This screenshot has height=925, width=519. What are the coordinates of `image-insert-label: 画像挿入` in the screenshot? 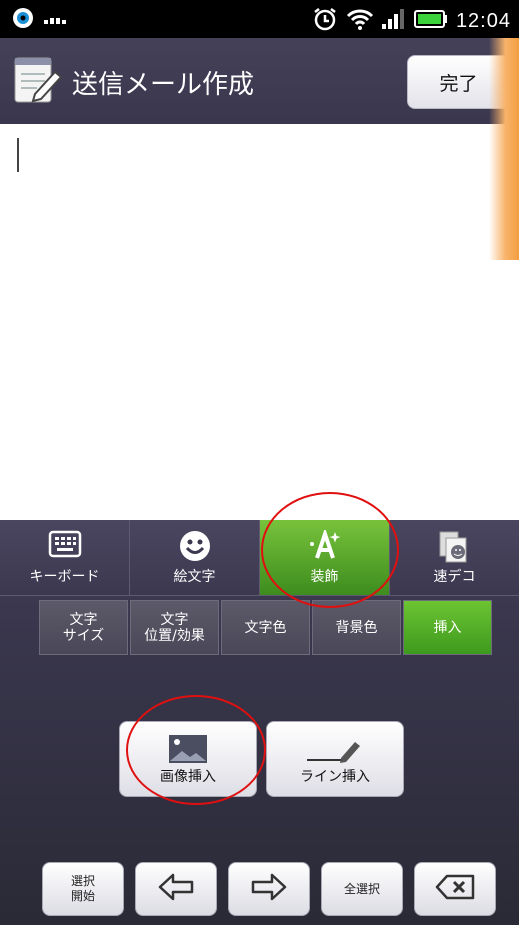 It's located at (188, 777).